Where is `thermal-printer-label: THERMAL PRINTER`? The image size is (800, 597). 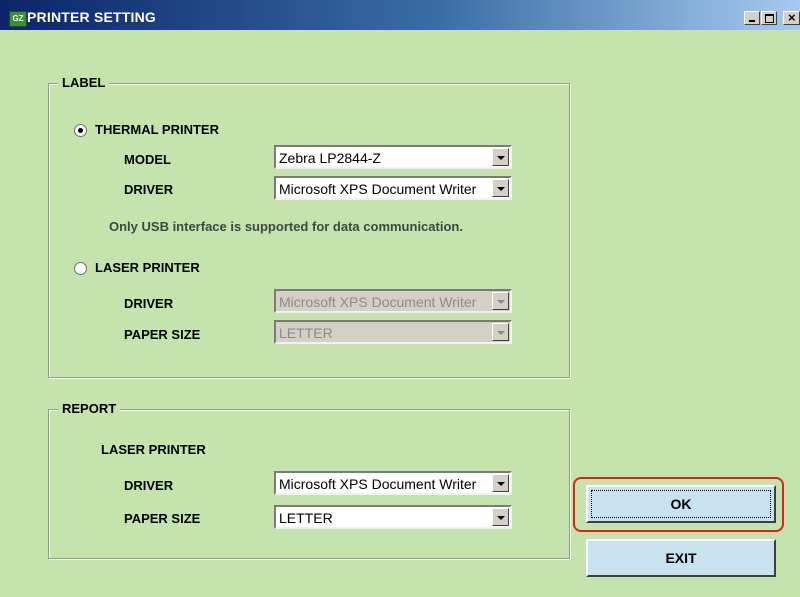 thermal-printer-label: THERMAL PRINTER is located at coordinates (157, 129).